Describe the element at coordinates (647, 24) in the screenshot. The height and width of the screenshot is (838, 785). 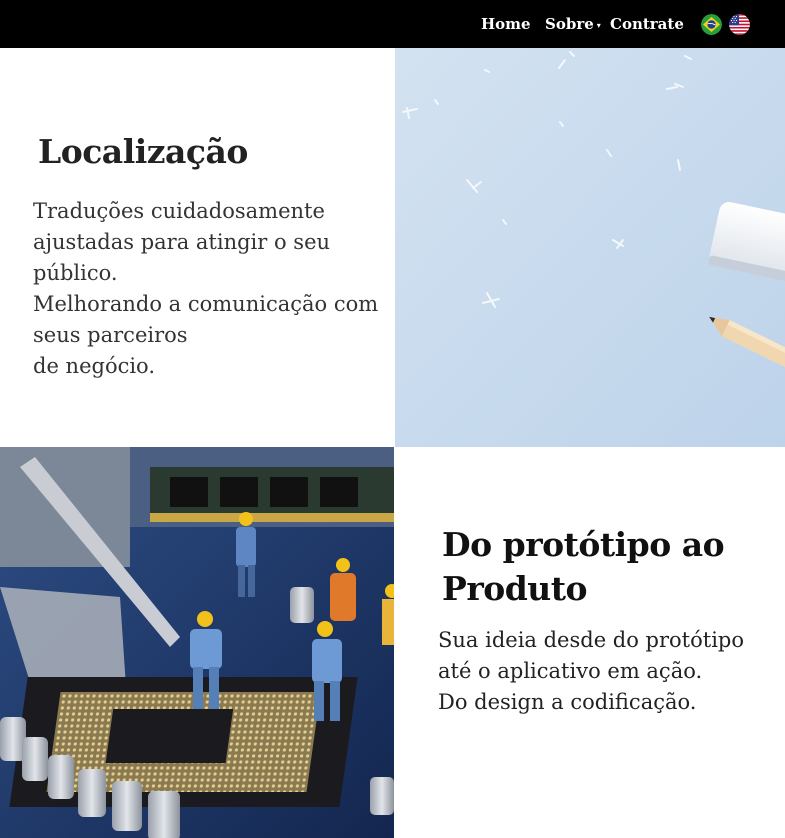
I see `nav-contrate-link: Contrate` at that location.